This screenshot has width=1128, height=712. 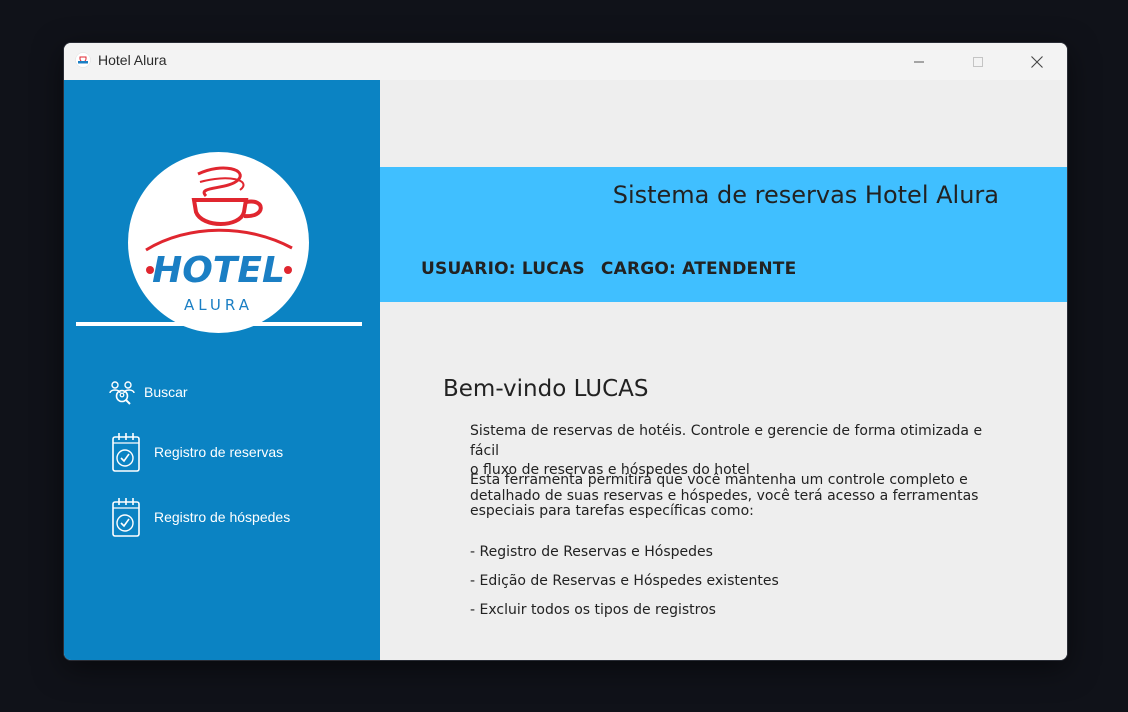 What do you see at coordinates (805, 195) in the screenshot?
I see `page-title: Sistema de reservas Hotel Alura` at bounding box center [805, 195].